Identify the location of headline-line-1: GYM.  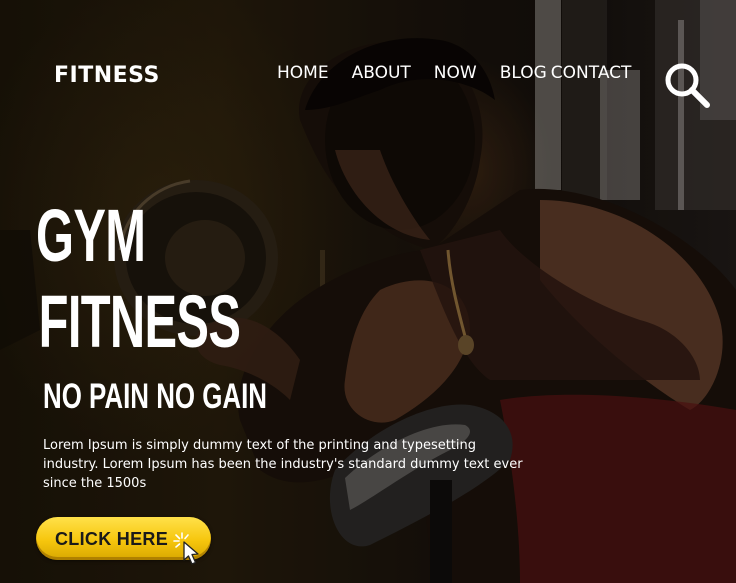
(91, 235).